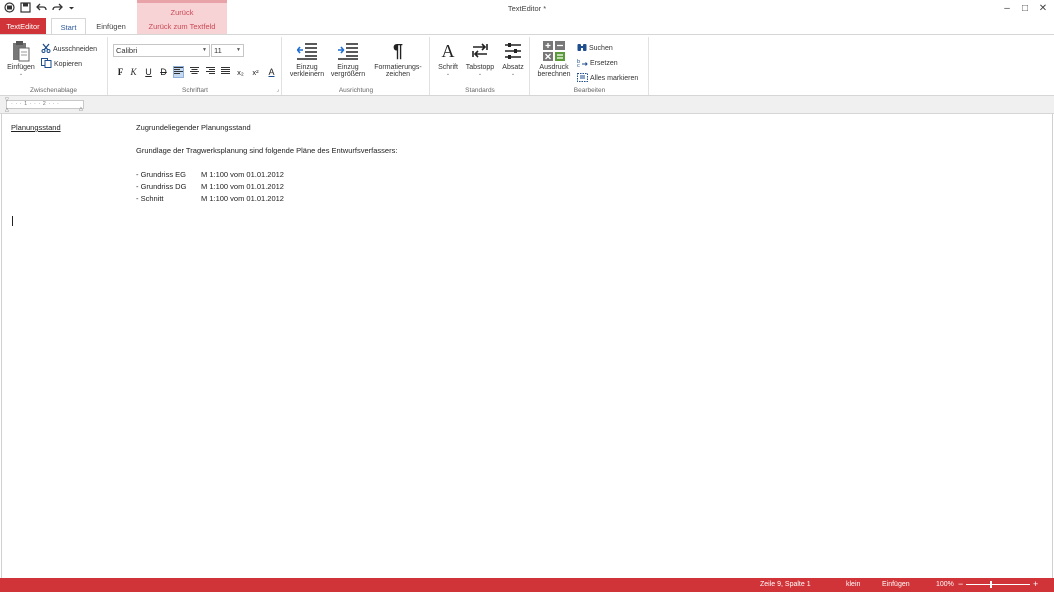 Image resolution: width=1054 pixels, height=592 pixels. Describe the element at coordinates (53, 90) in the screenshot. I see `group-label-clipboard: Zwischenablage` at that location.